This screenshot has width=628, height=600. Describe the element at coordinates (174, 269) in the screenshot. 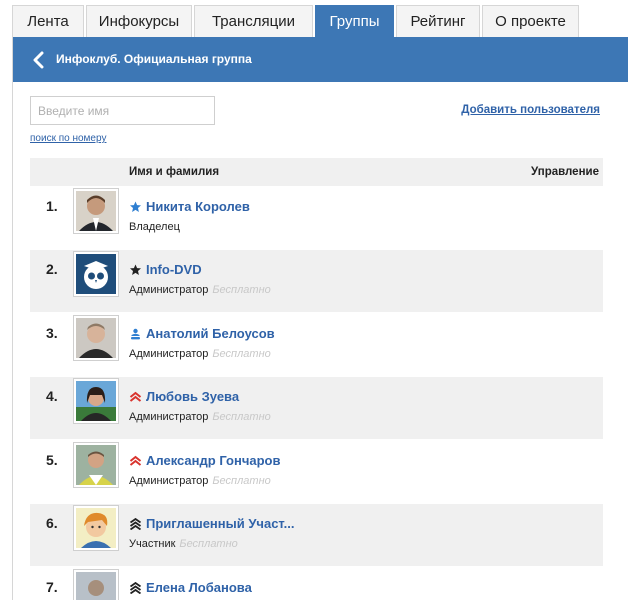

I see `member-name-link: Info-DVD` at that location.